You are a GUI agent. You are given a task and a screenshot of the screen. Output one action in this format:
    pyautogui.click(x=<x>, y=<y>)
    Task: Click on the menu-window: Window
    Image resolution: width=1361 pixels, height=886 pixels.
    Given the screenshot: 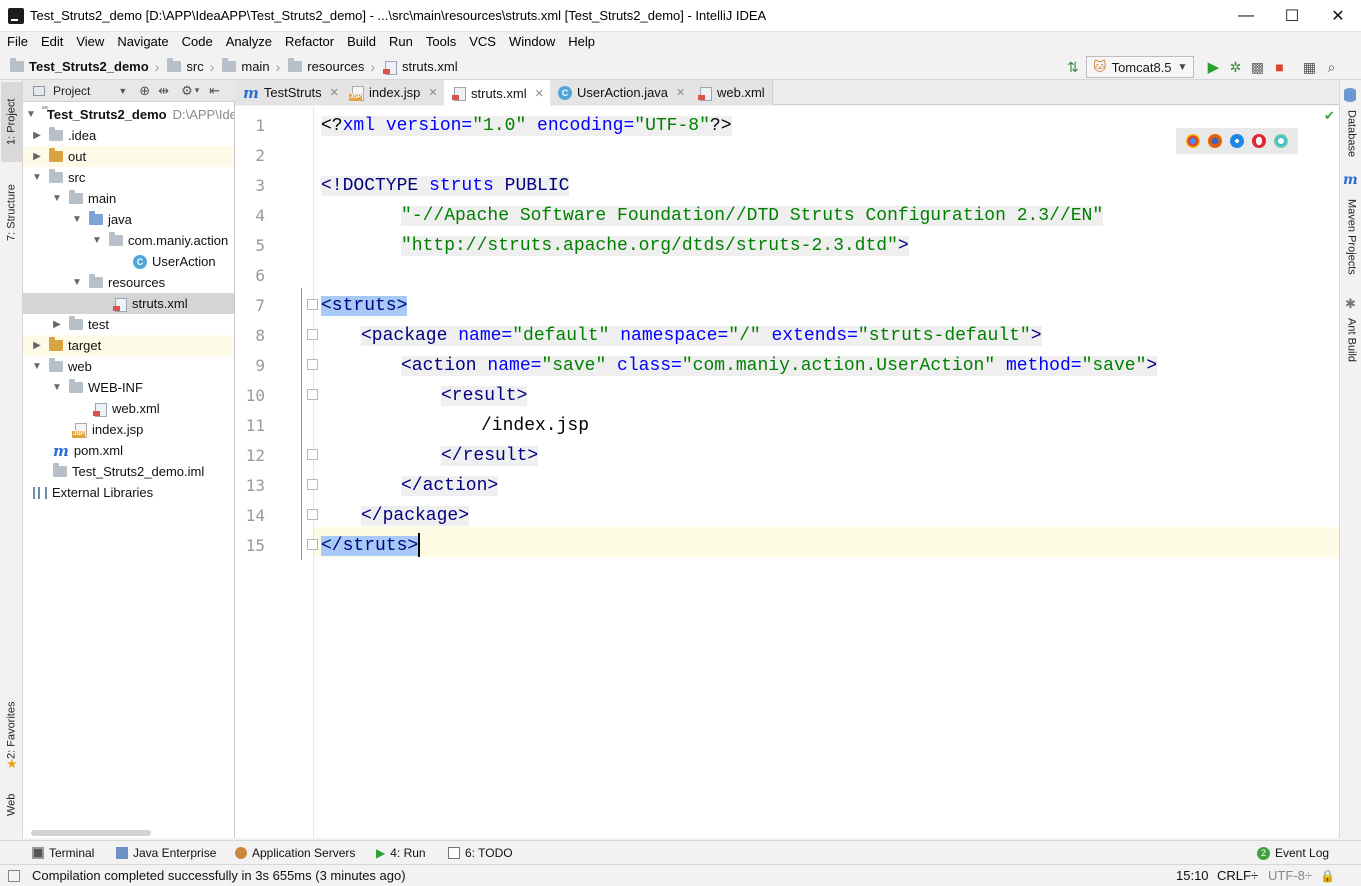 What is the action you would take?
    pyautogui.click(x=531, y=42)
    